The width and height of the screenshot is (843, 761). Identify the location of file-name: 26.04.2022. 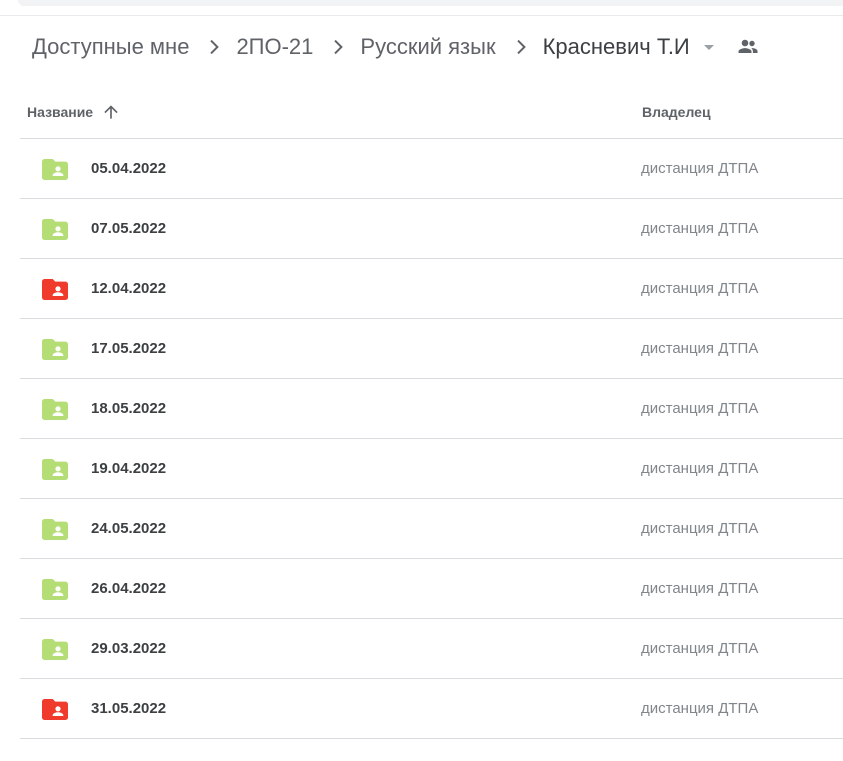
(129, 588).